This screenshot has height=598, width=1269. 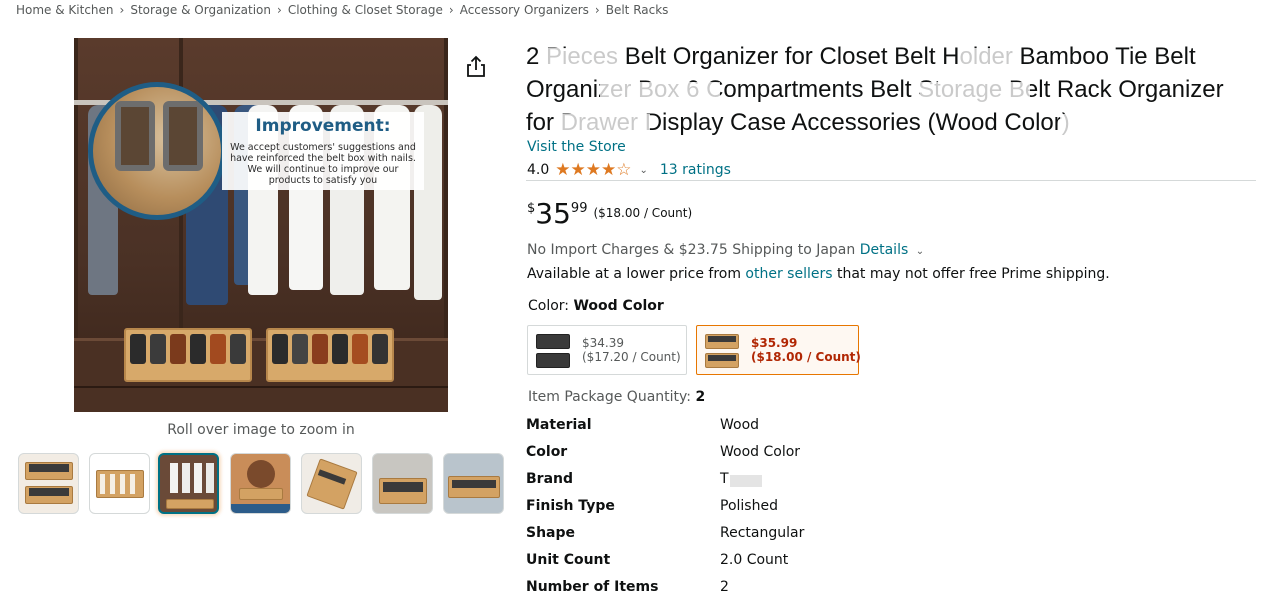 I want to click on swatch-text: $34.39 ($17.20 / Count), so click(x=631, y=350).